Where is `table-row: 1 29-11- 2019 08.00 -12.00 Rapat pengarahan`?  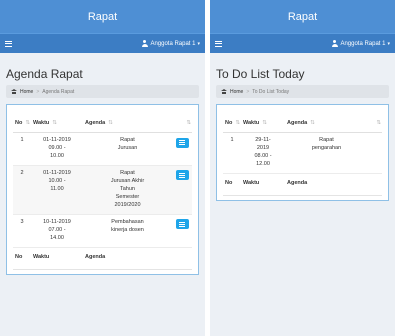
table-row: 1 29-11- 2019 08.00 -12.00 Rapat pengarahan is located at coordinates (302, 153).